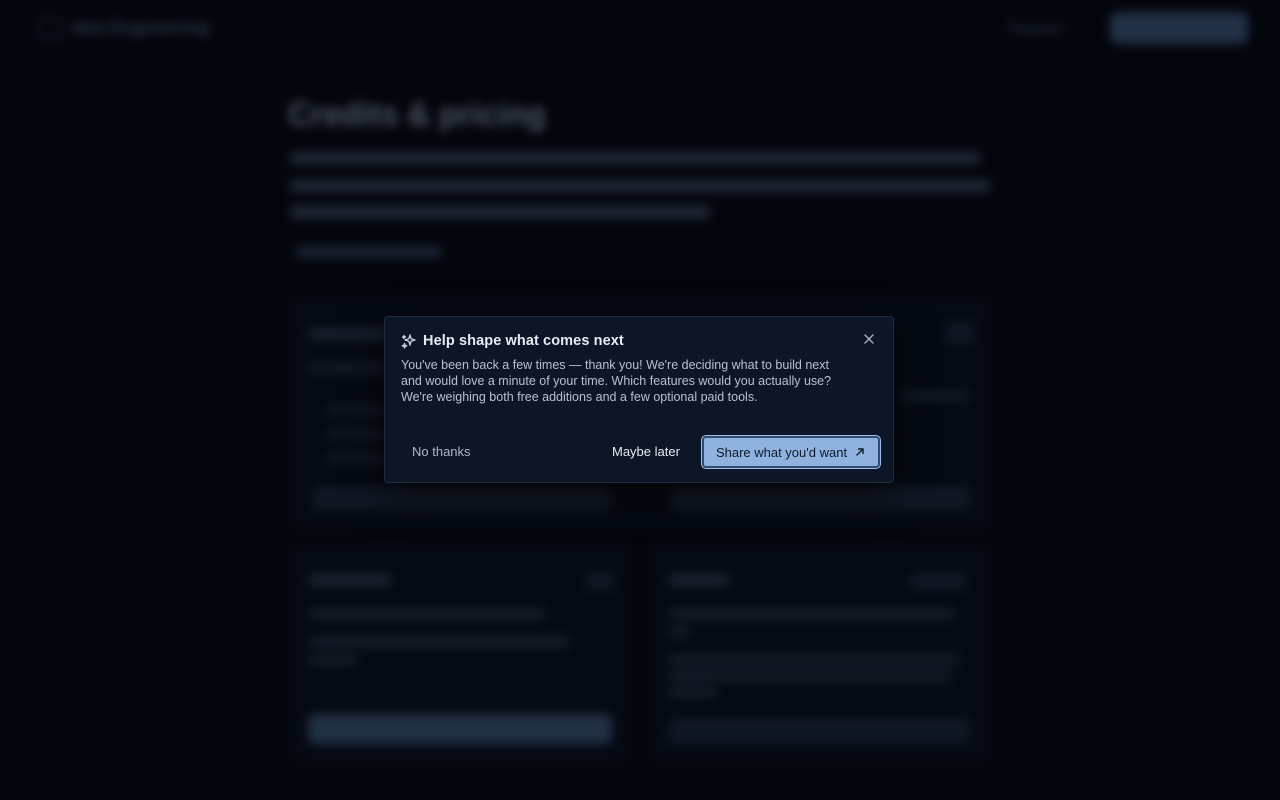  Describe the element at coordinates (860, 452) in the screenshot. I see `arrow-up-right-icon` at that location.